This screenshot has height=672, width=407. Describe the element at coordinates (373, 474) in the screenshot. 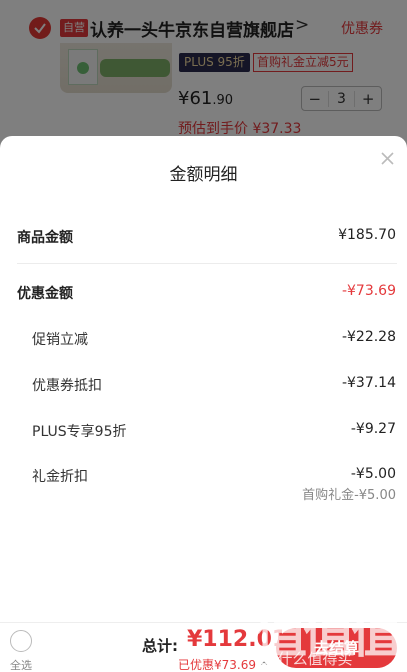

I see `row-value: -¥5.00` at that location.